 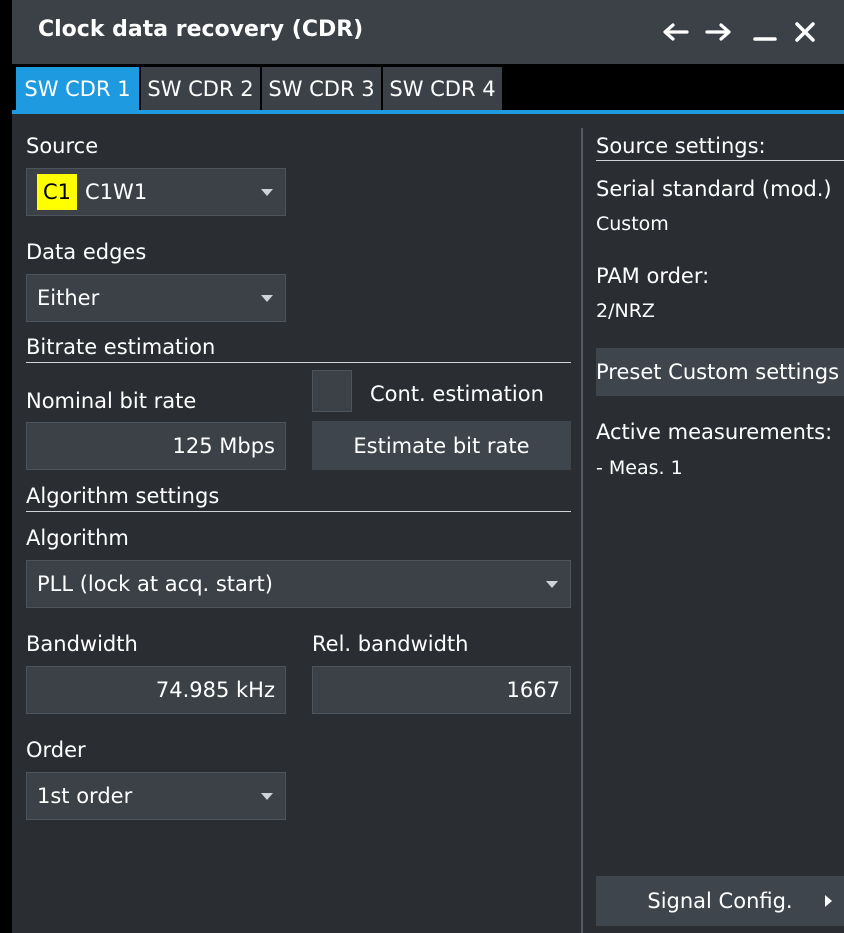 I want to click on active-measurements-value: - Meas. 1, so click(x=639, y=468).